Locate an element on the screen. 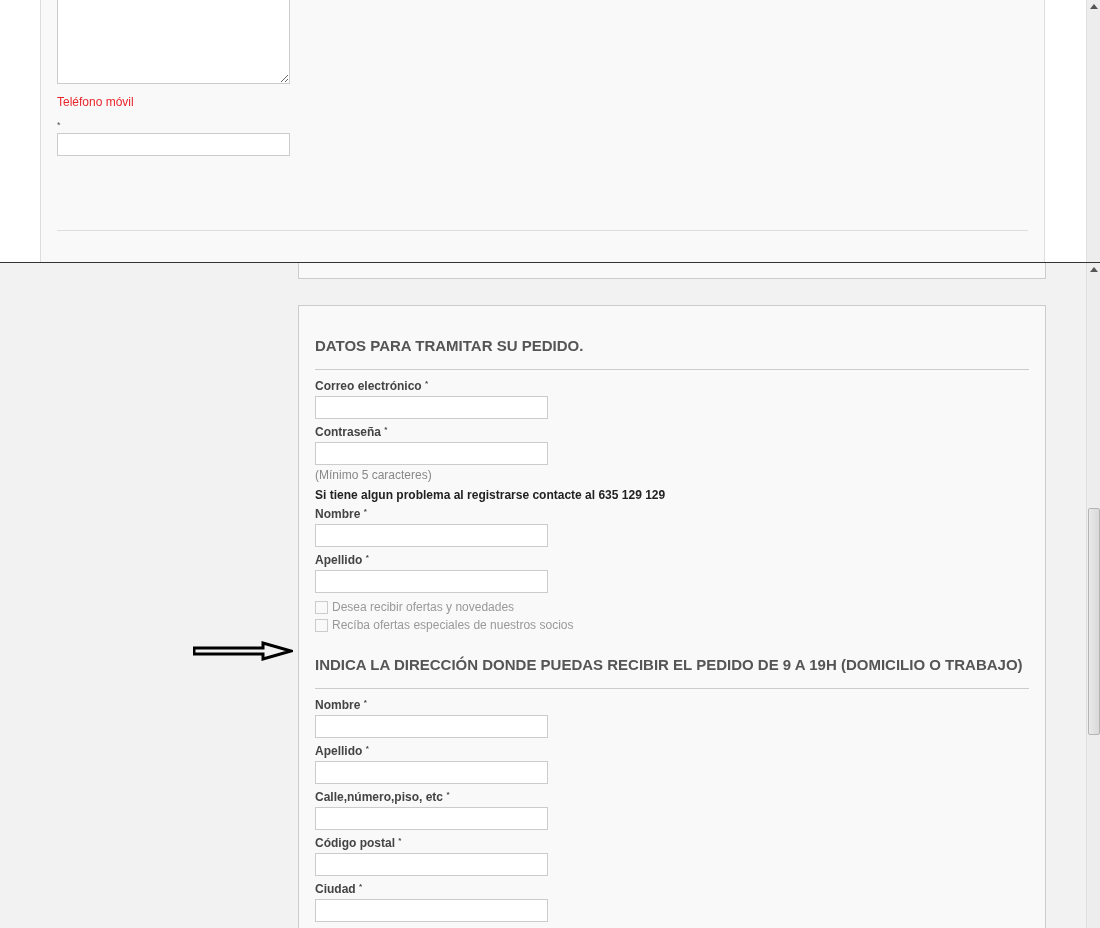 The width and height of the screenshot is (1100, 928). hint-text: (Mínimo 5 caracteres) is located at coordinates (374, 475).